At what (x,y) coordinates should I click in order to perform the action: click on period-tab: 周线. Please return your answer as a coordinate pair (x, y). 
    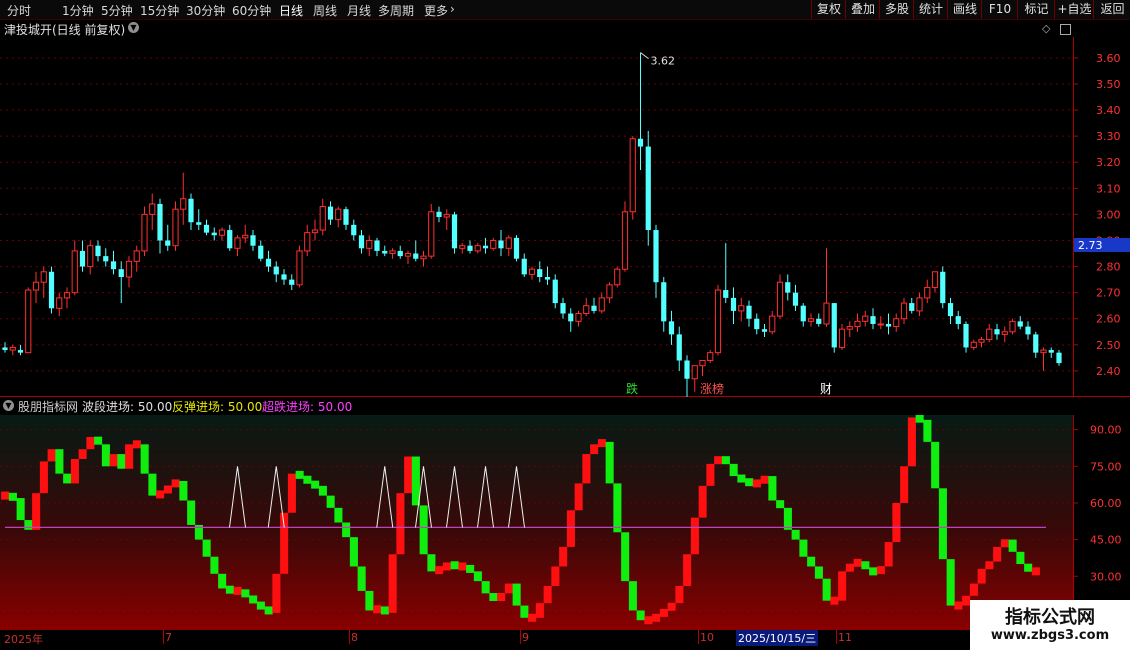
    Looking at the image, I should click on (325, 10).